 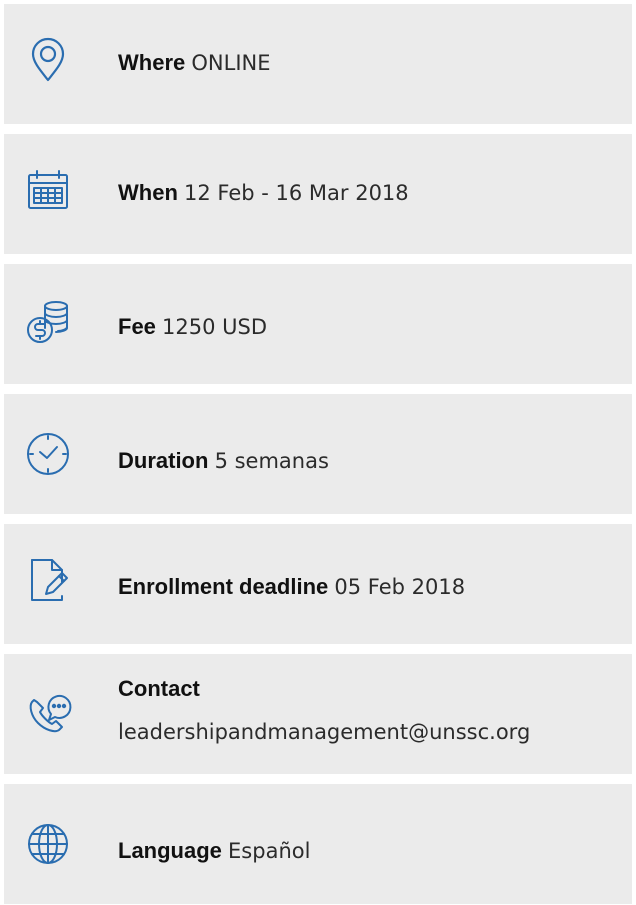 I want to click on info-row-when: When 12 Feb - 16 Mar 2018, so click(x=318, y=194).